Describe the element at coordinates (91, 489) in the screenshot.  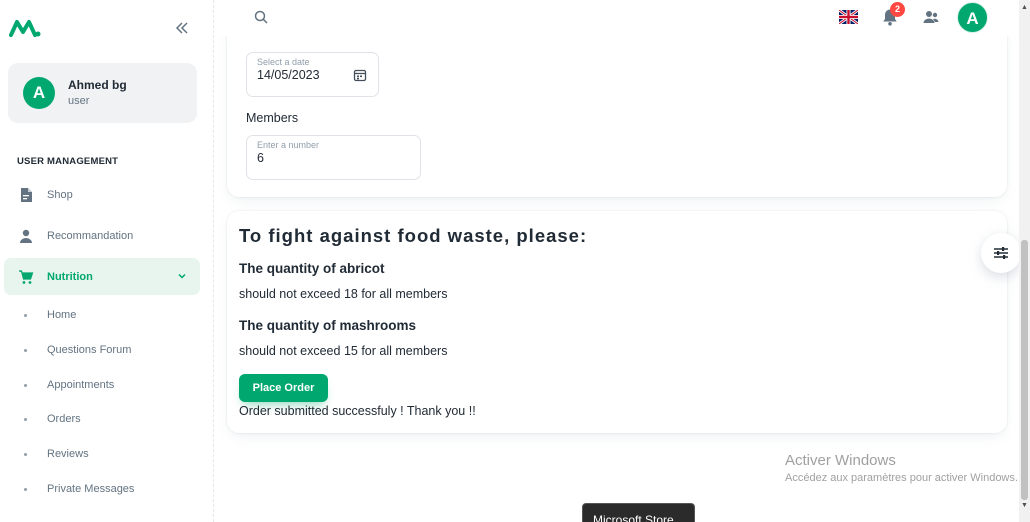
I see `subitem-label: Private Messages` at that location.